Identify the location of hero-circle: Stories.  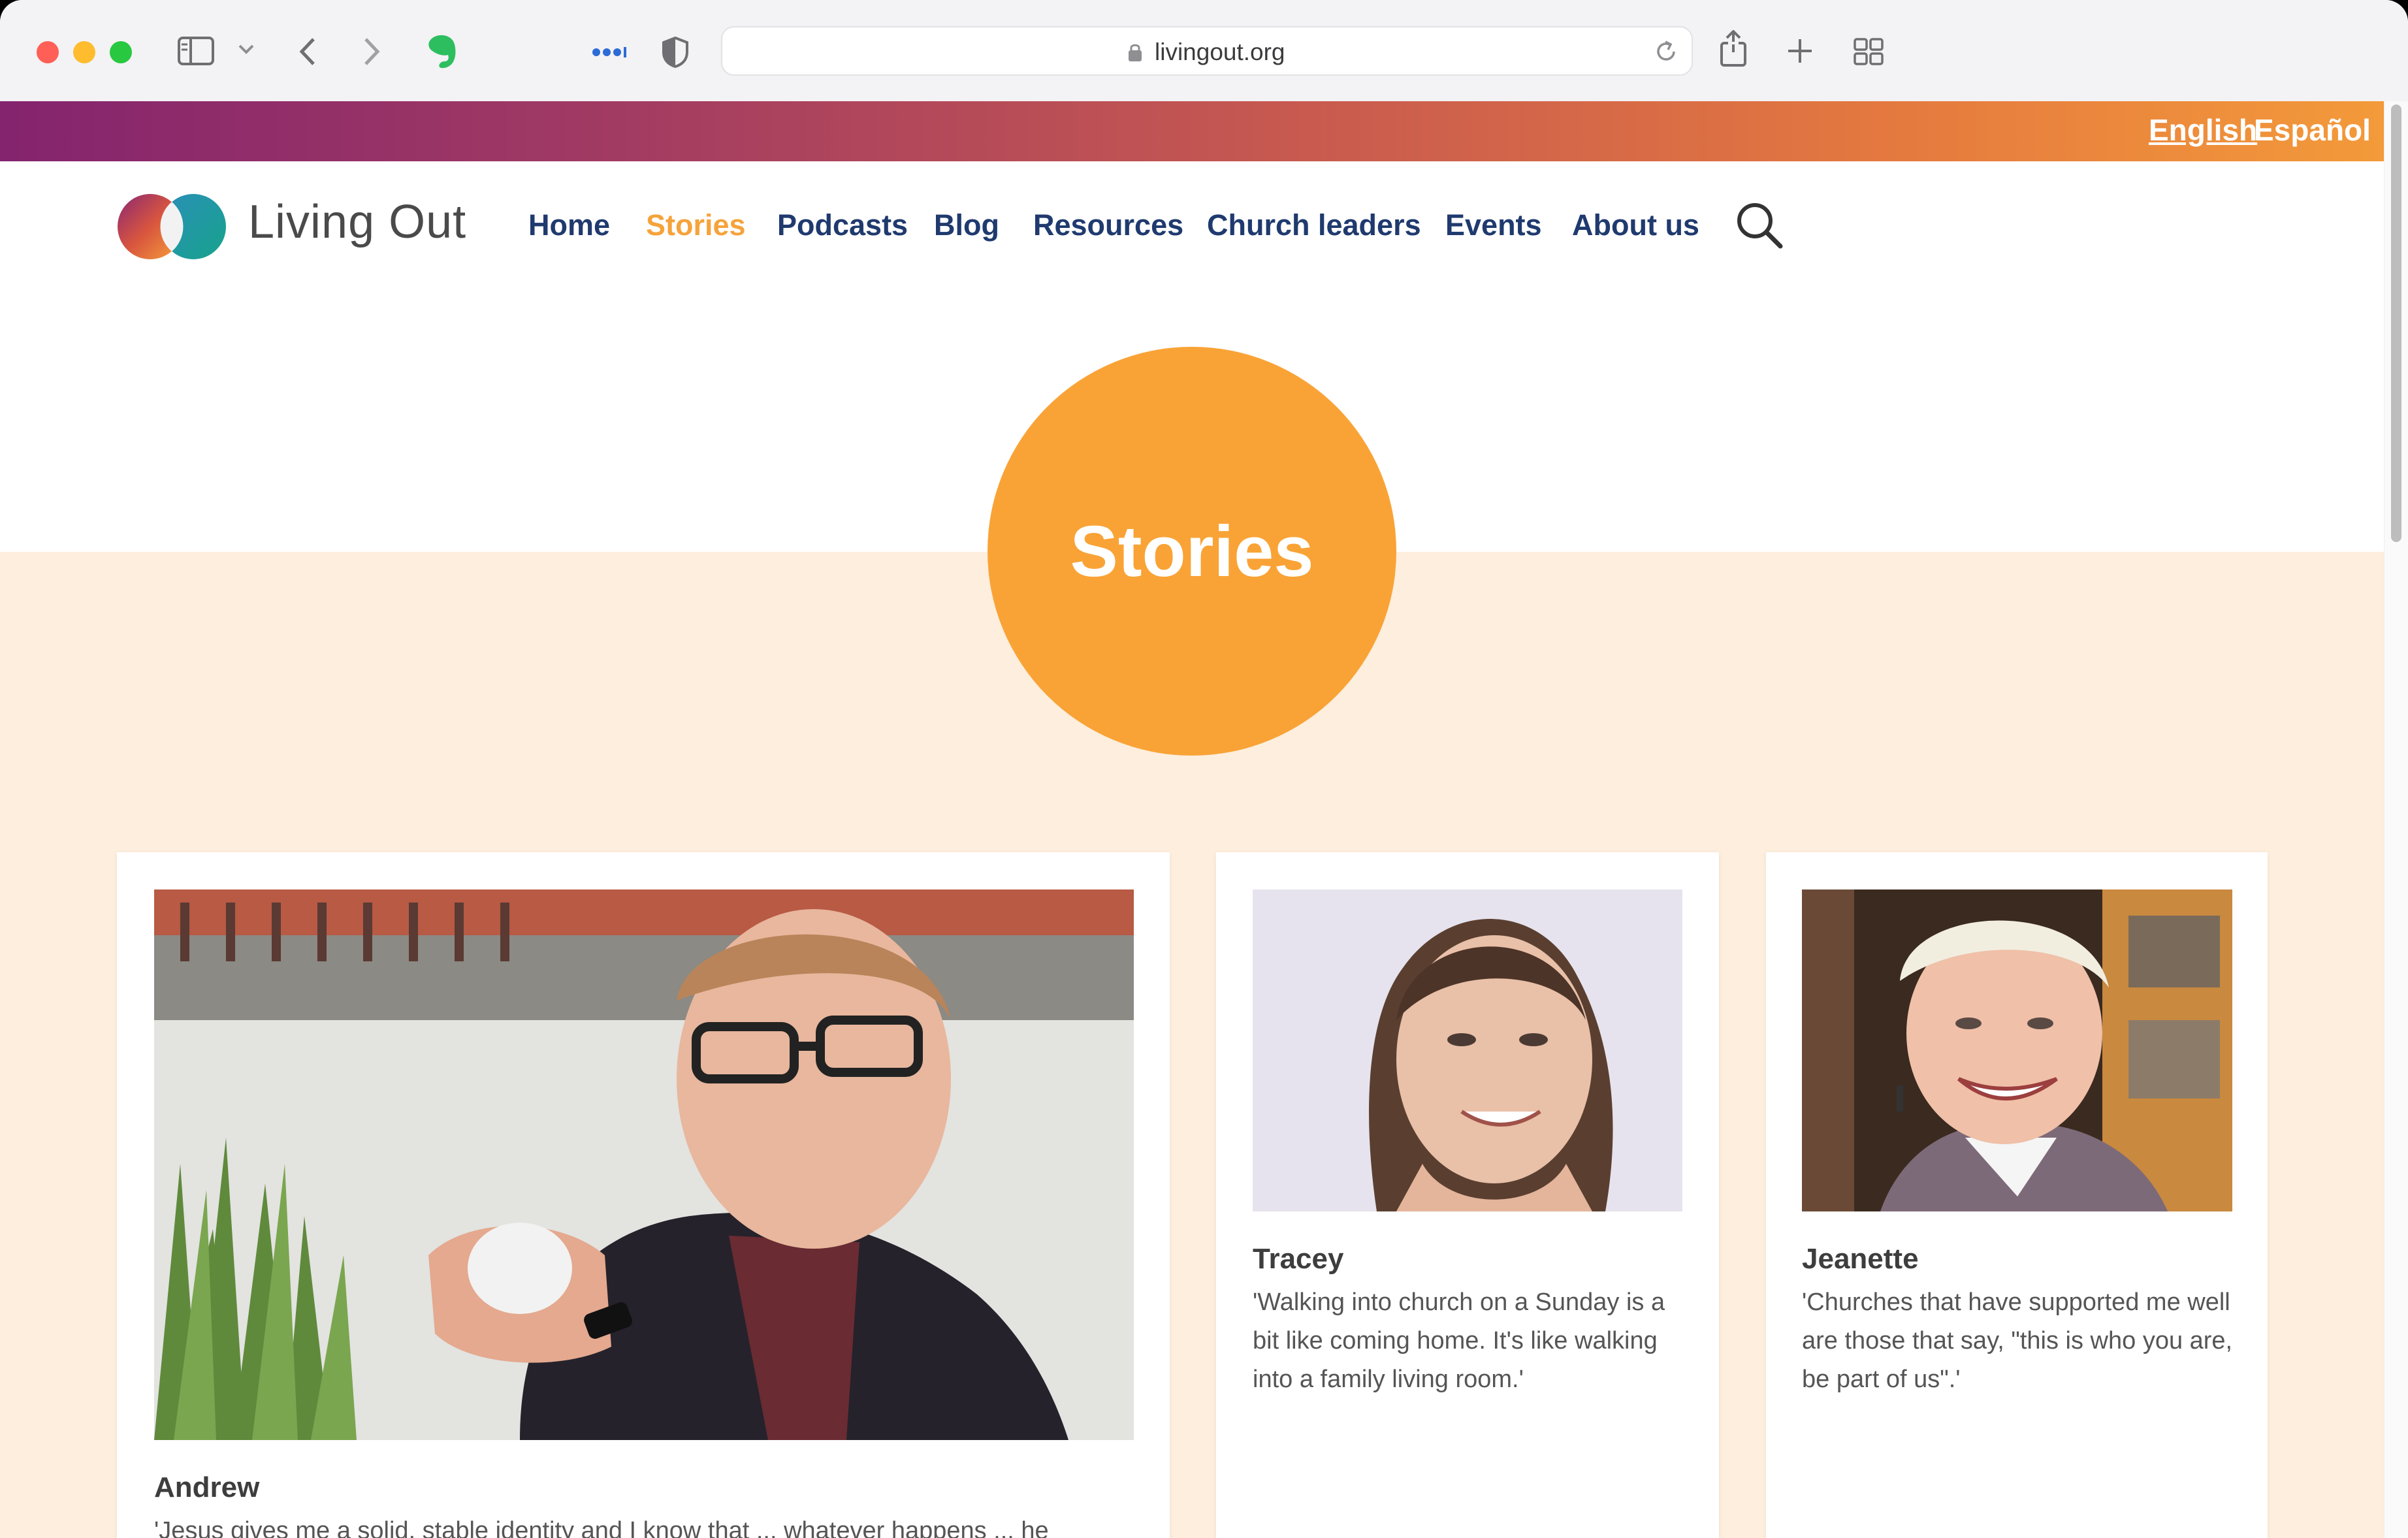
(1191, 551).